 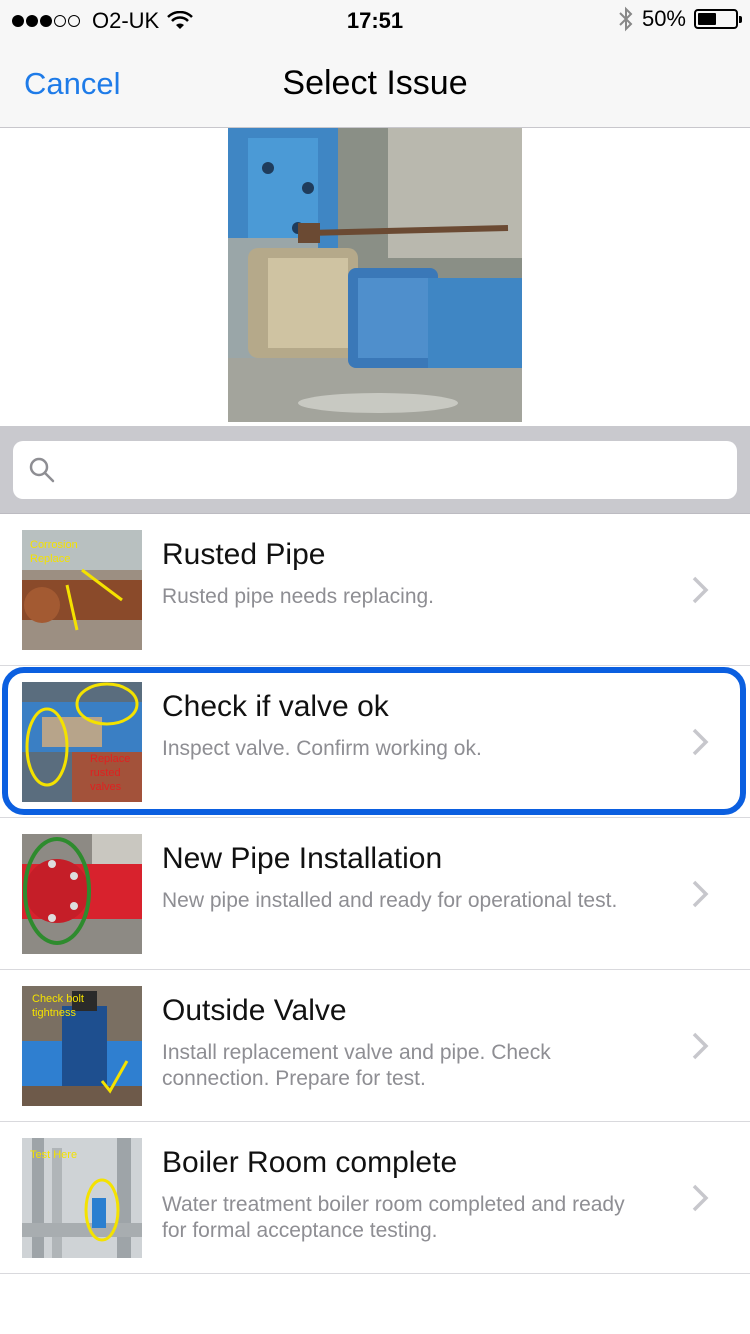 I want to click on status-bar: O2-UK 17:51 50%, so click(x=375, y=20).